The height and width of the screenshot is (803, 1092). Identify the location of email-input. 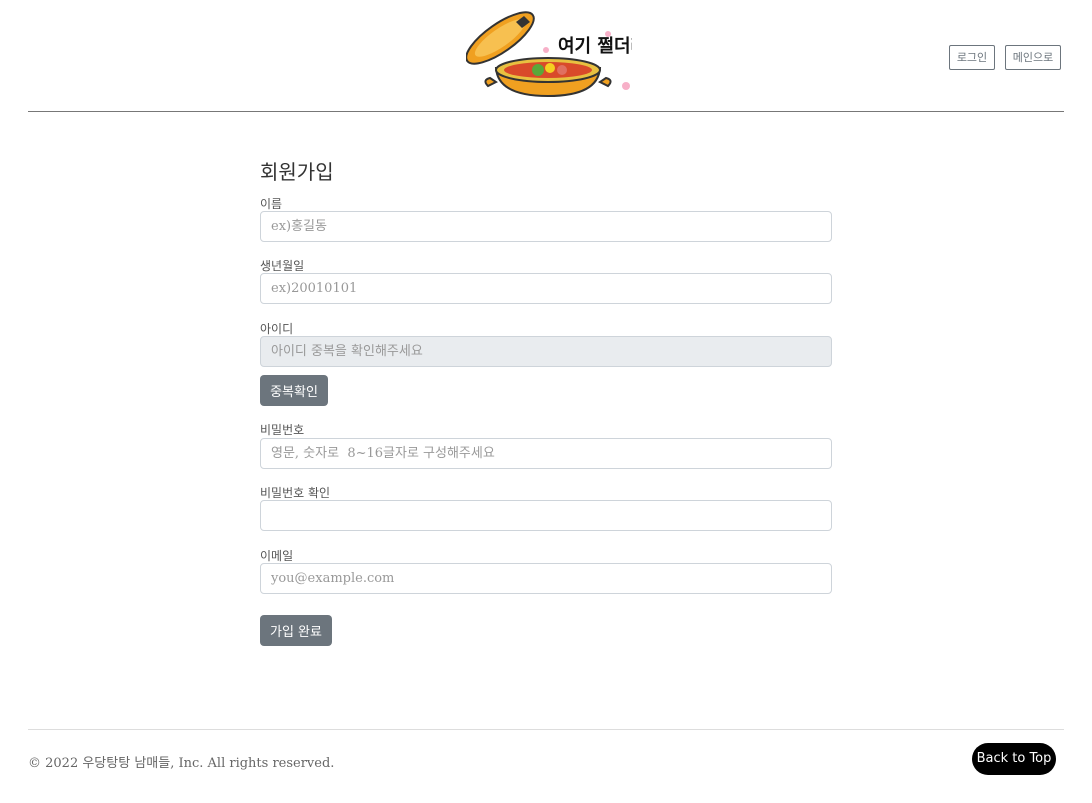
(546, 578).